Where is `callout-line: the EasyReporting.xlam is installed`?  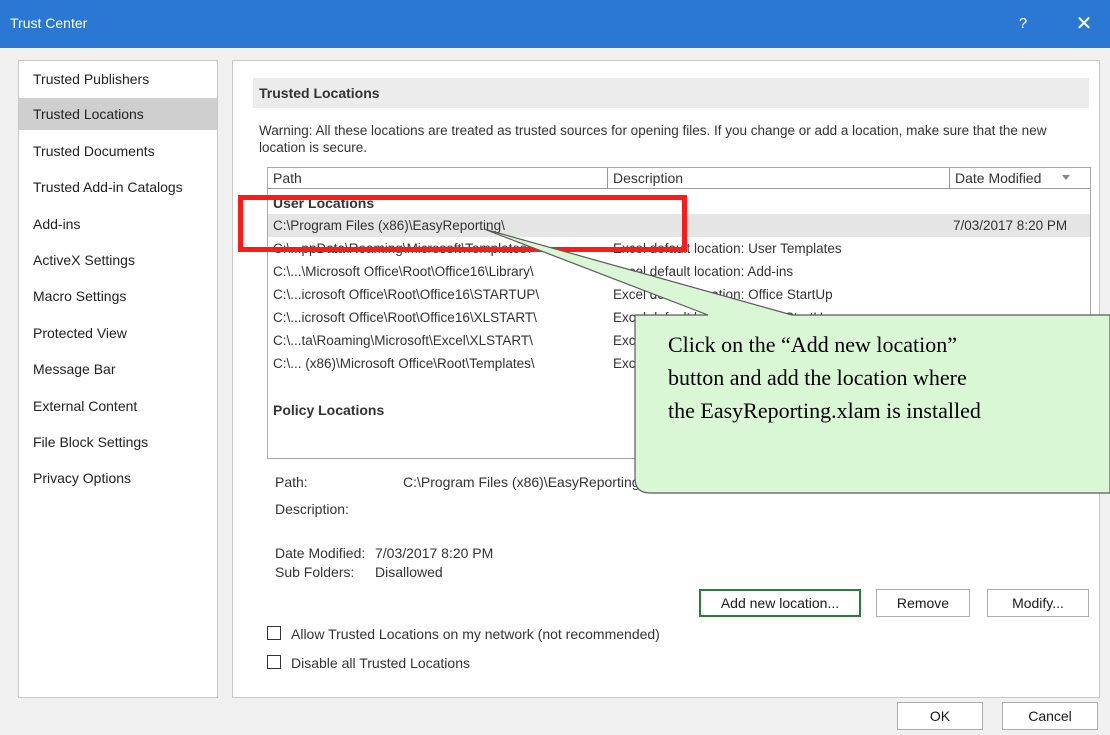
callout-line: the EasyReporting.xlam is installed is located at coordinates (824, 410).